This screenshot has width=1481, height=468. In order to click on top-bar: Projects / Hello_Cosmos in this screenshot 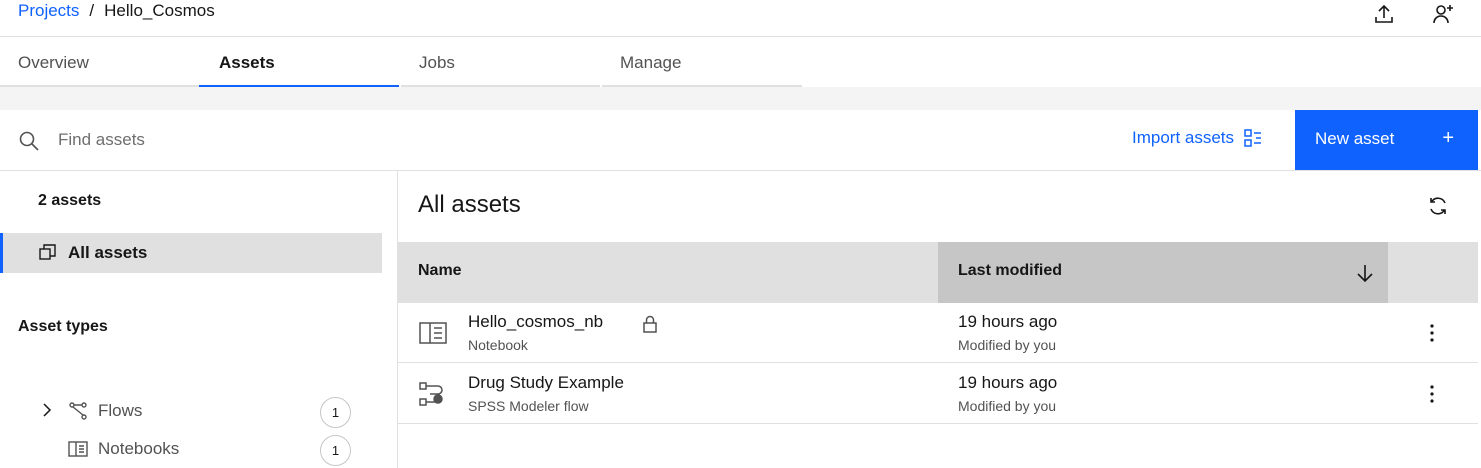, I will do `click(740, 18)`.